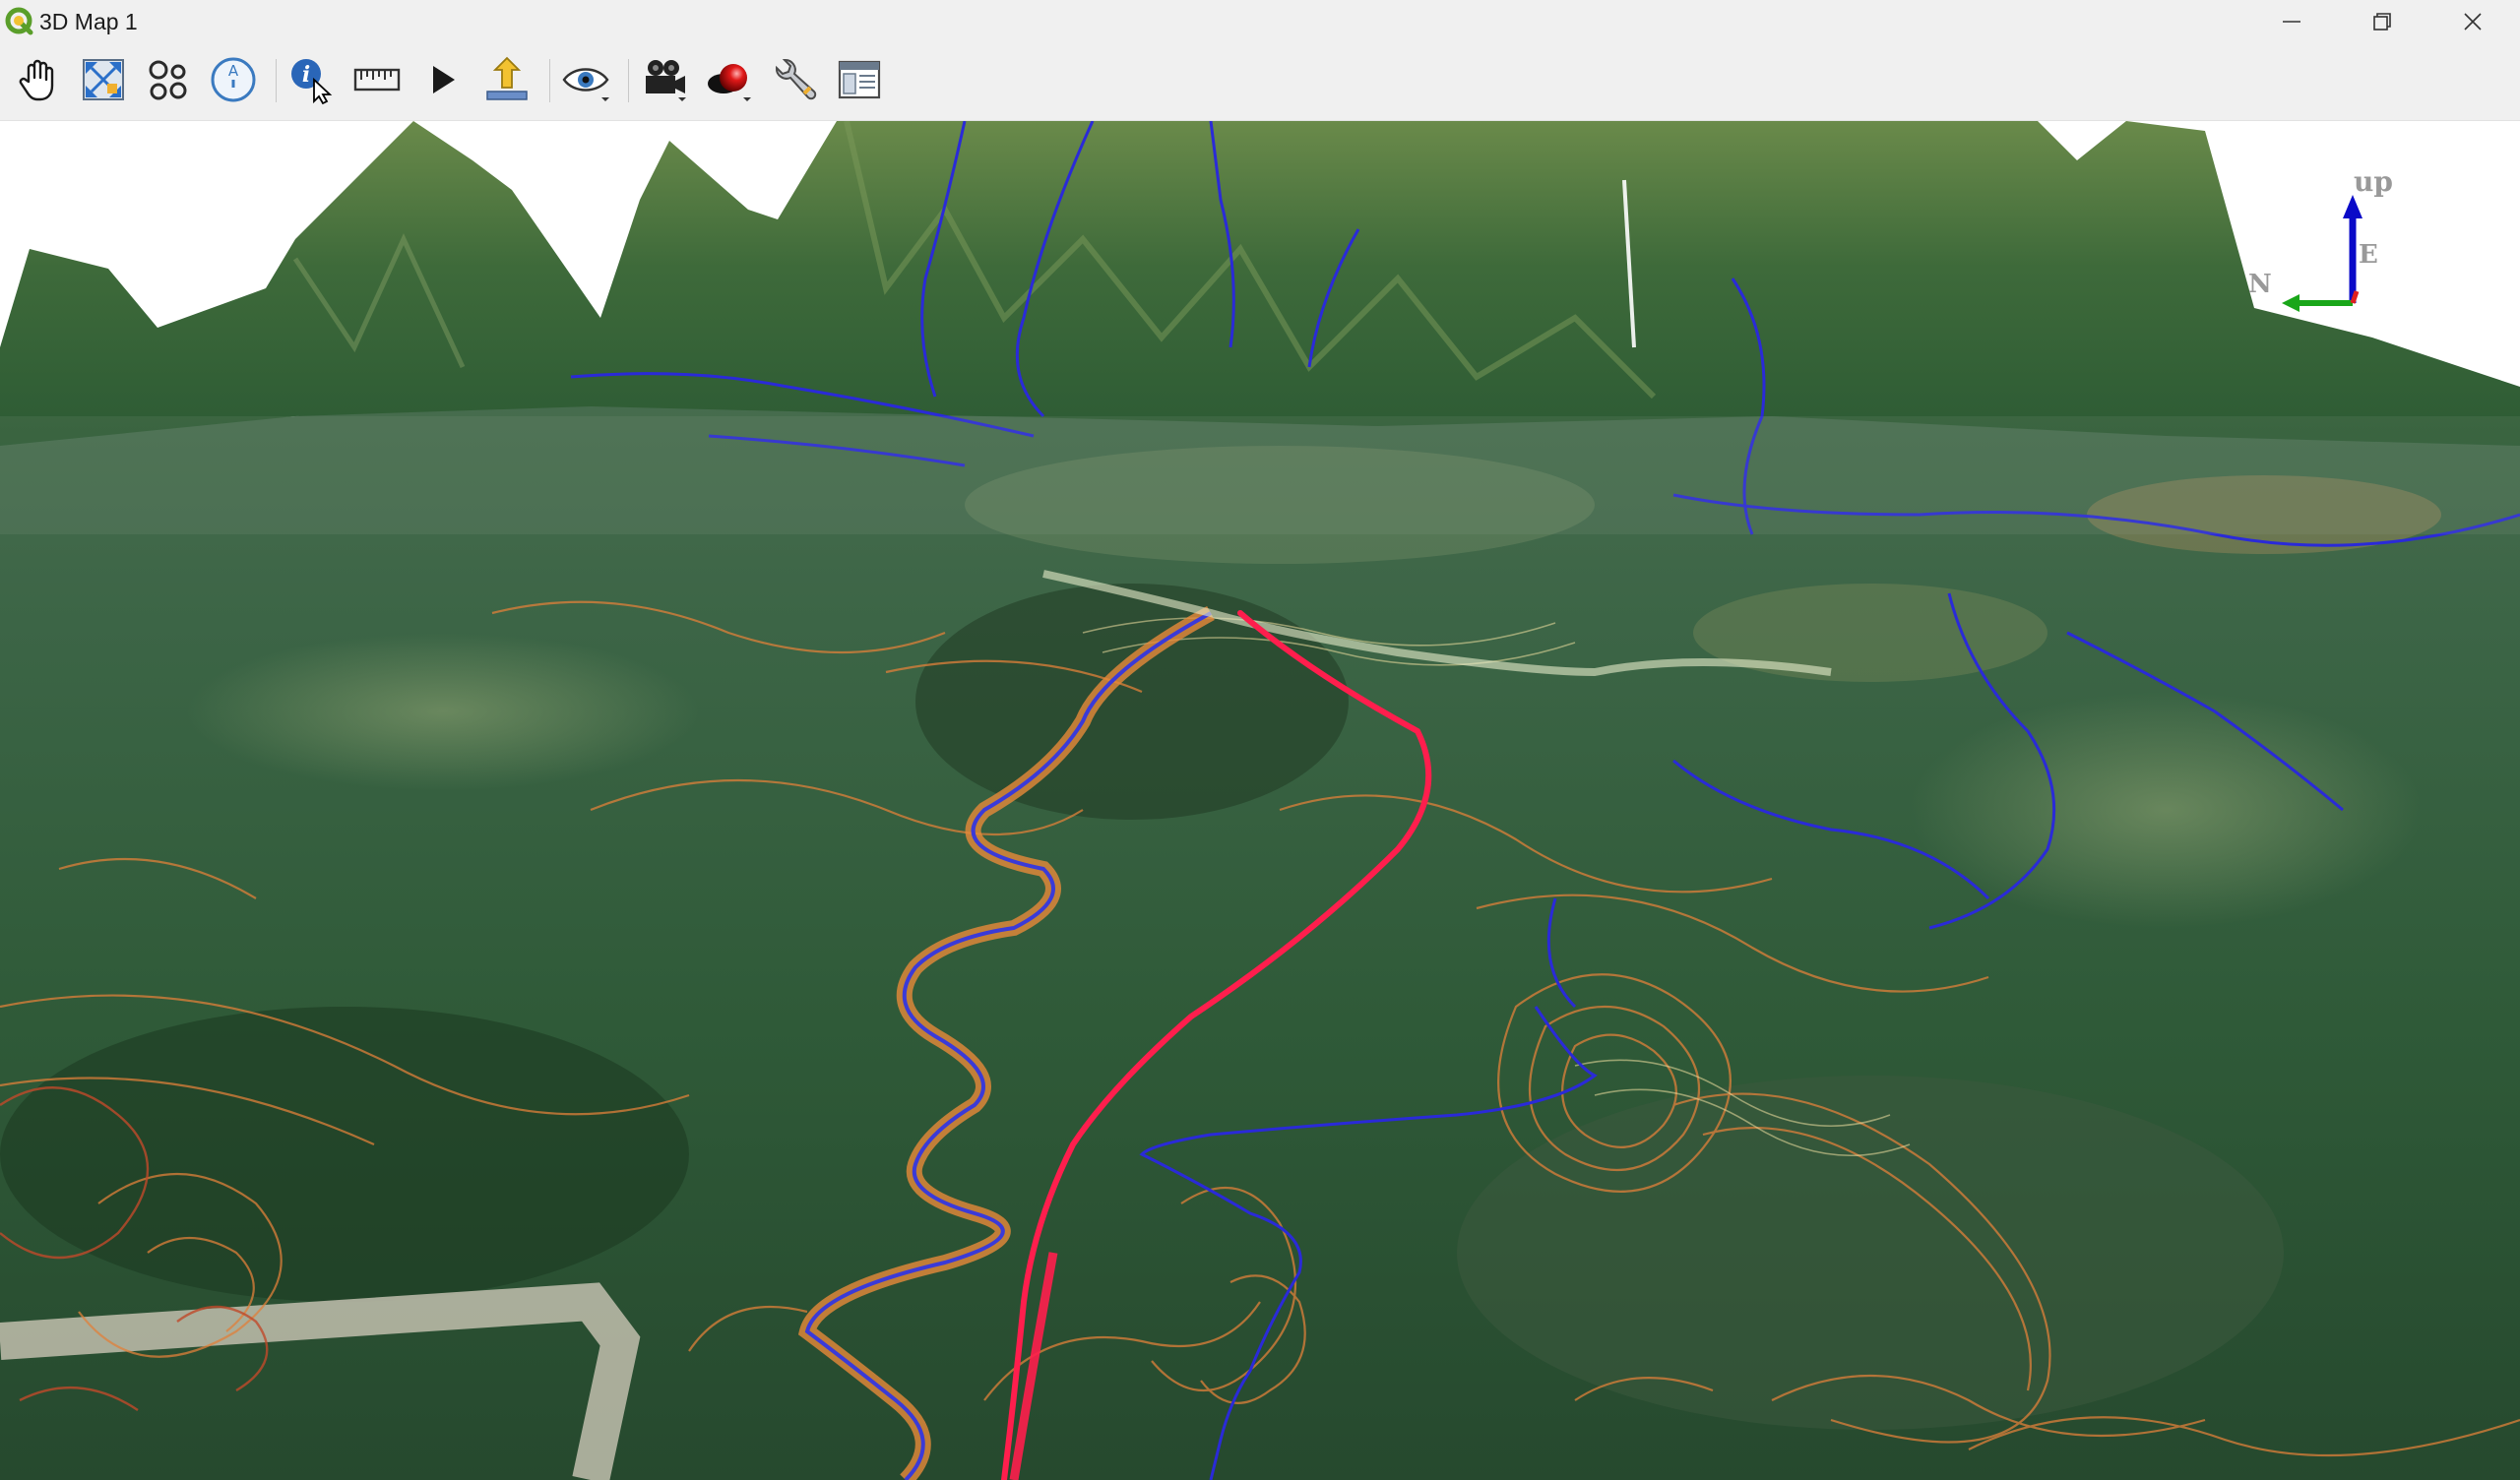 Image resolution: width=2520 pixels, height=1480 pixels. I want to click on qgis-logo-icon, so click(19, 21).